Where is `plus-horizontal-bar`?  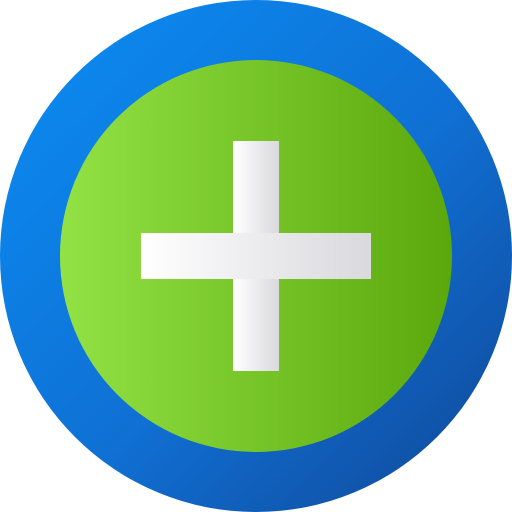
plus-horizontal-bar is located at coordinates (256, 256).